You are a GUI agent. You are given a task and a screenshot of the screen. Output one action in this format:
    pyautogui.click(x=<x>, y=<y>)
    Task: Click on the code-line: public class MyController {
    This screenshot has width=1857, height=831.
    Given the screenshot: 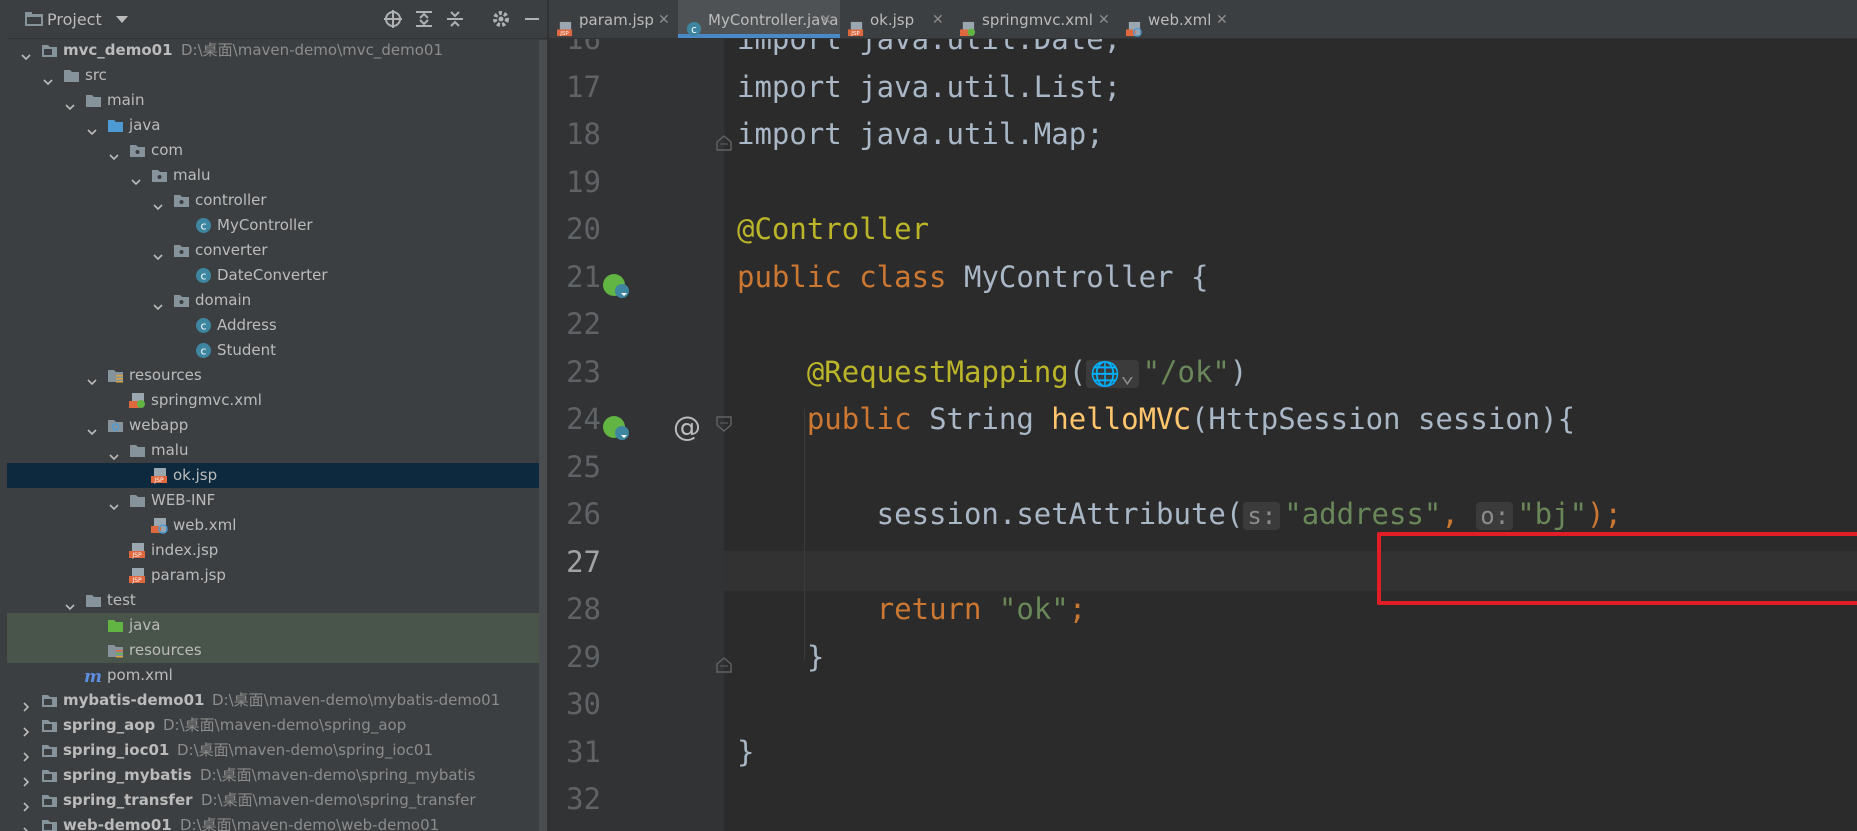 What is the action you would take?
    pyautogui.click(x=972, y=277)
    